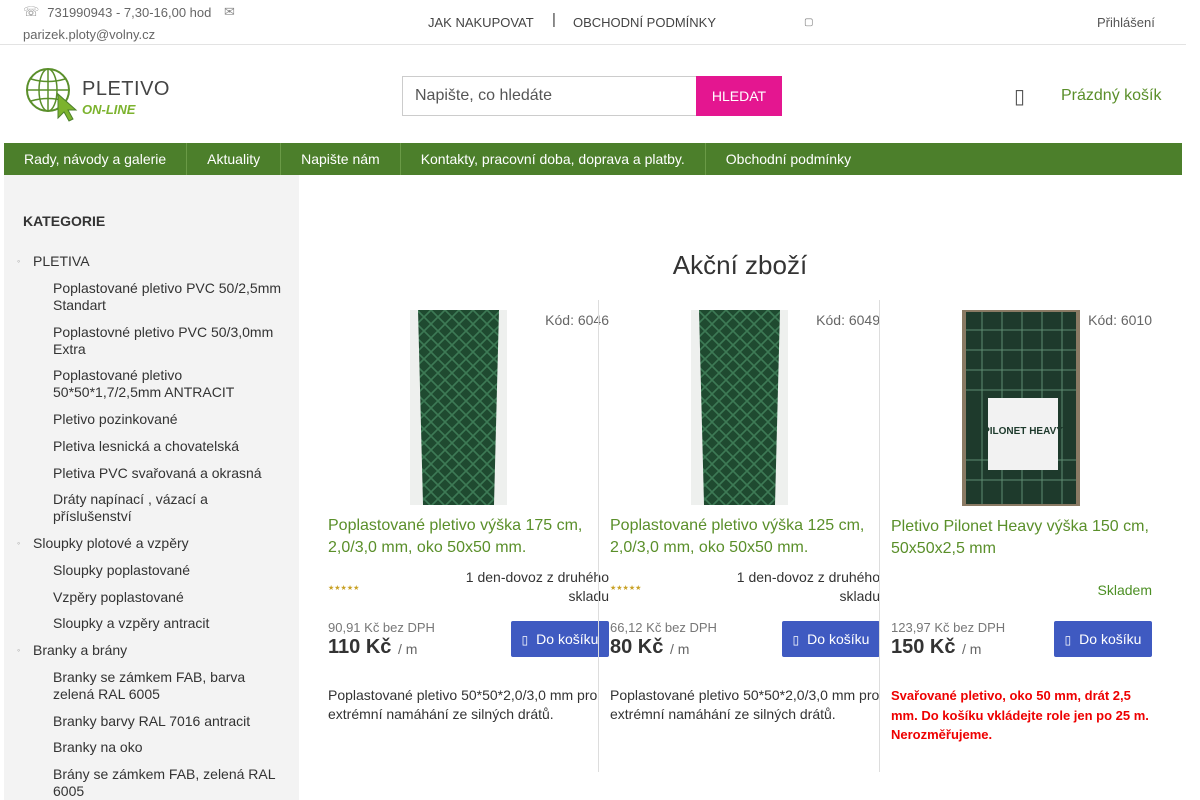 This screenshot has width=1200, height=800. Describe the element at coordinates (168, 783) in the screenshot. I see `subcategory-item: Brány se zámkem FAB, zelená RAL 6005` at that location.